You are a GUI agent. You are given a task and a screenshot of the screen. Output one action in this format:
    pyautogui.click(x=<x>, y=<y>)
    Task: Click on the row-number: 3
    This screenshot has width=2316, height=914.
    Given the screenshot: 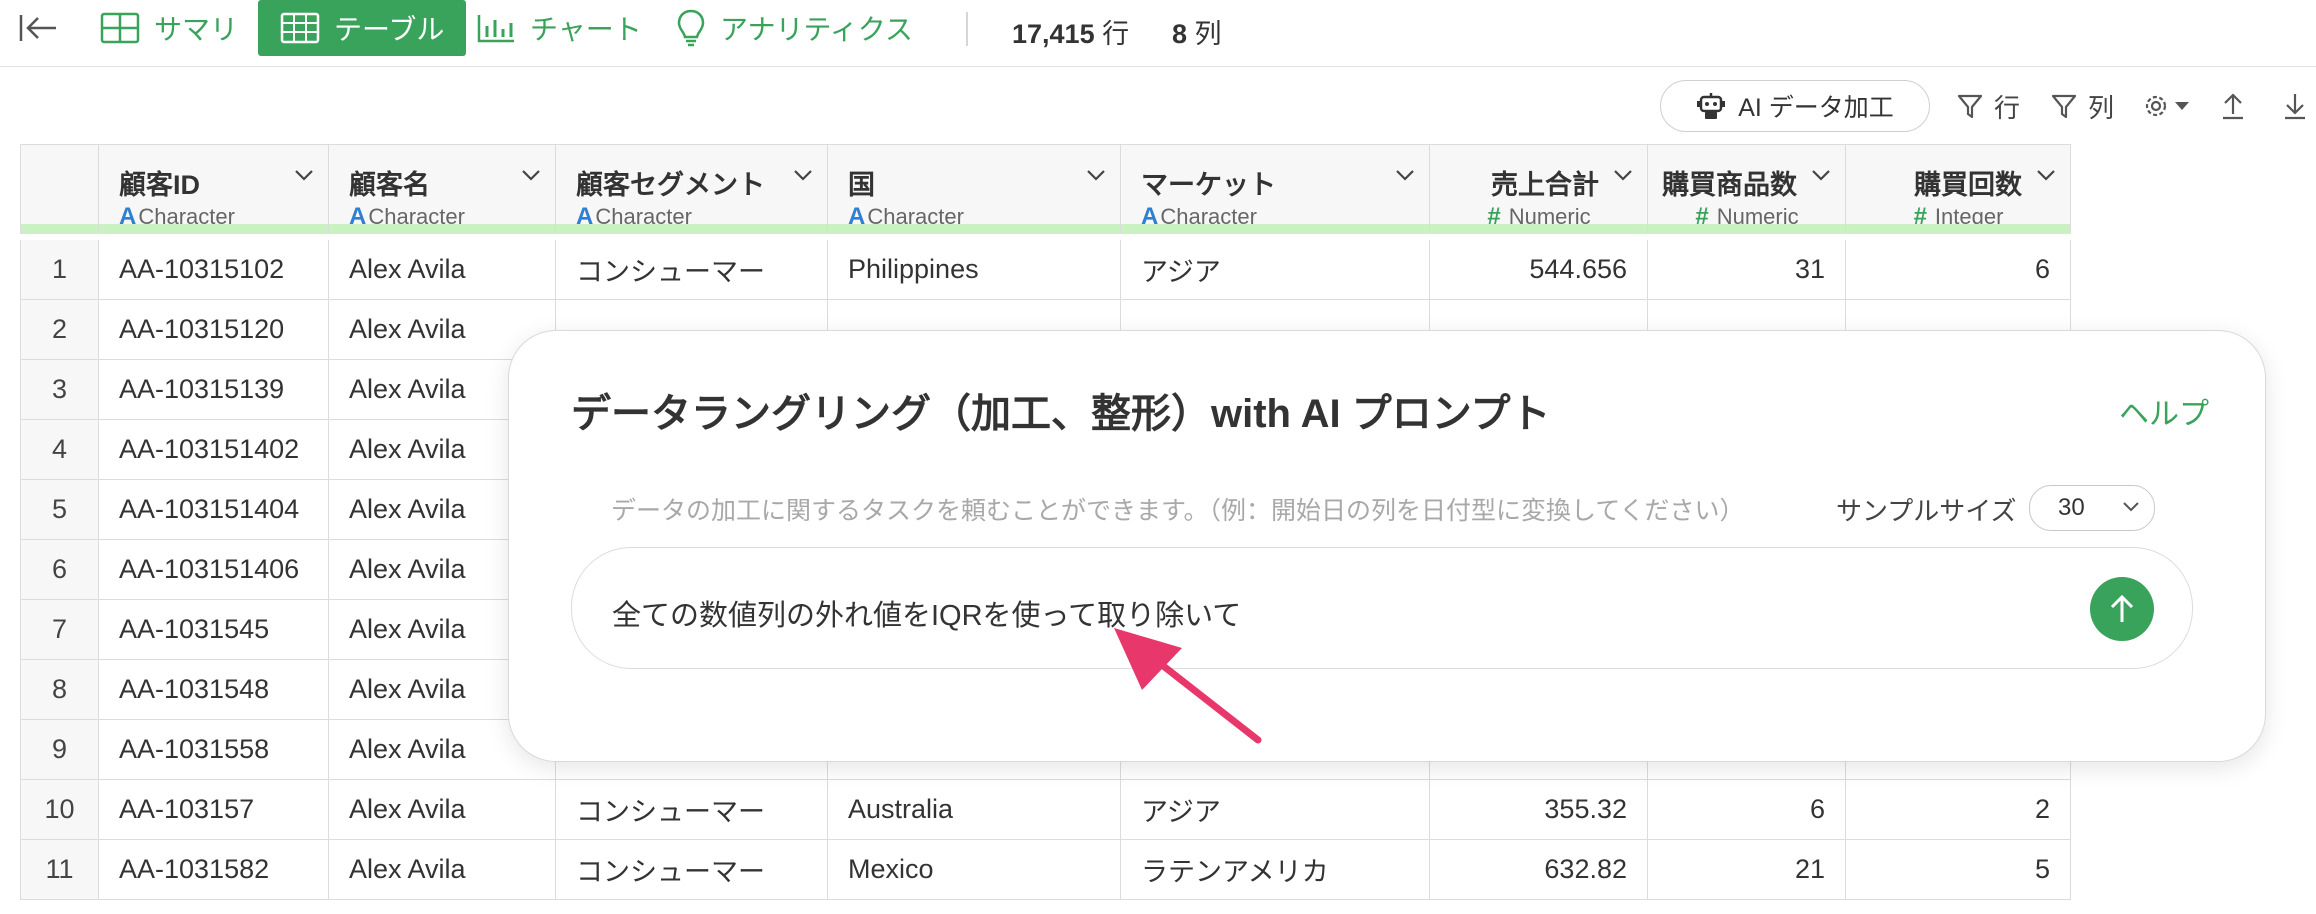 What is the action you would take?
    pyautogui.click(x=59, y=390)
    